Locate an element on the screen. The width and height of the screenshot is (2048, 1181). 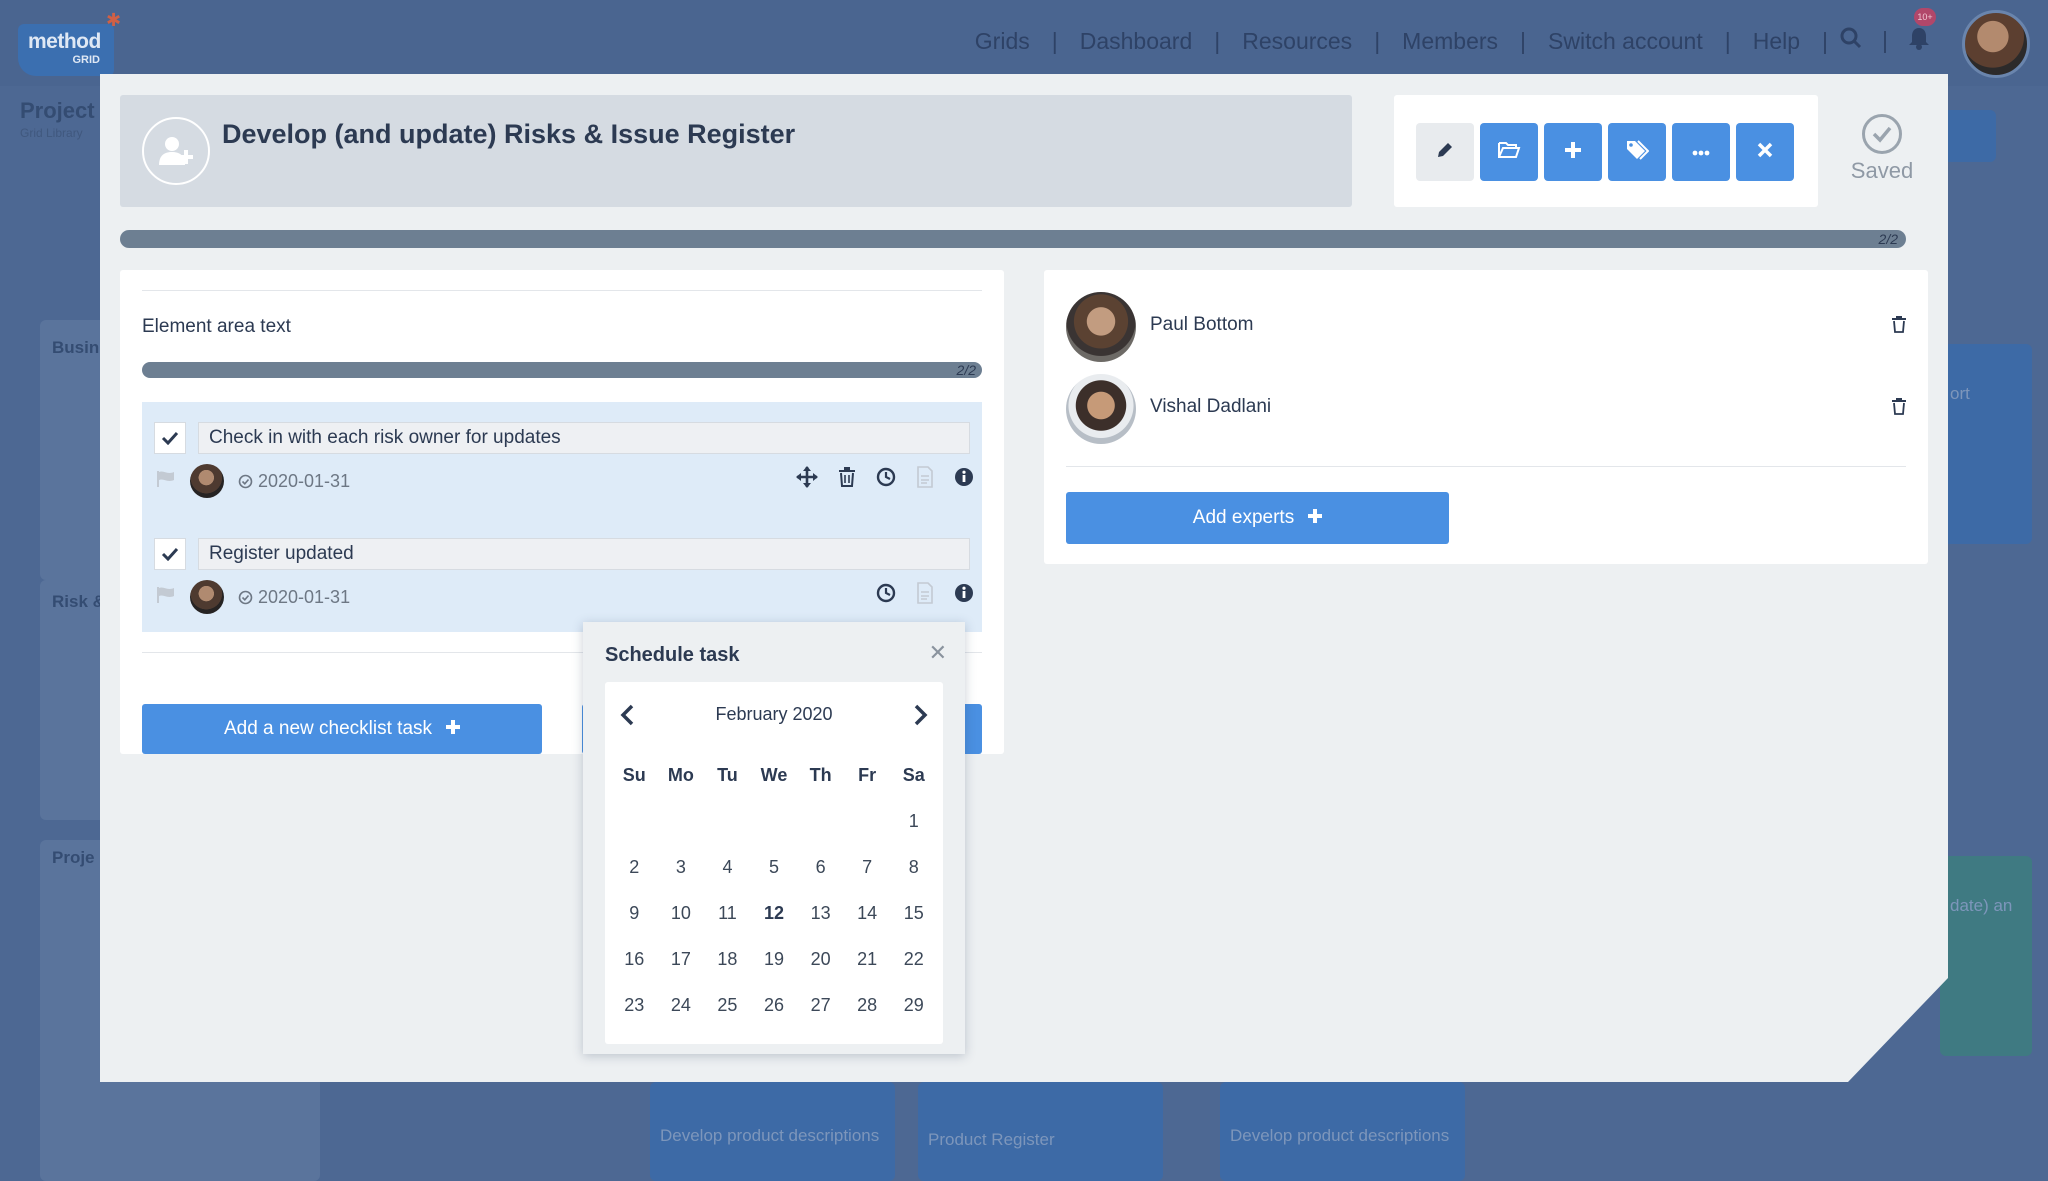
nav-link-help: Help is located at coordinates (1776, 41).